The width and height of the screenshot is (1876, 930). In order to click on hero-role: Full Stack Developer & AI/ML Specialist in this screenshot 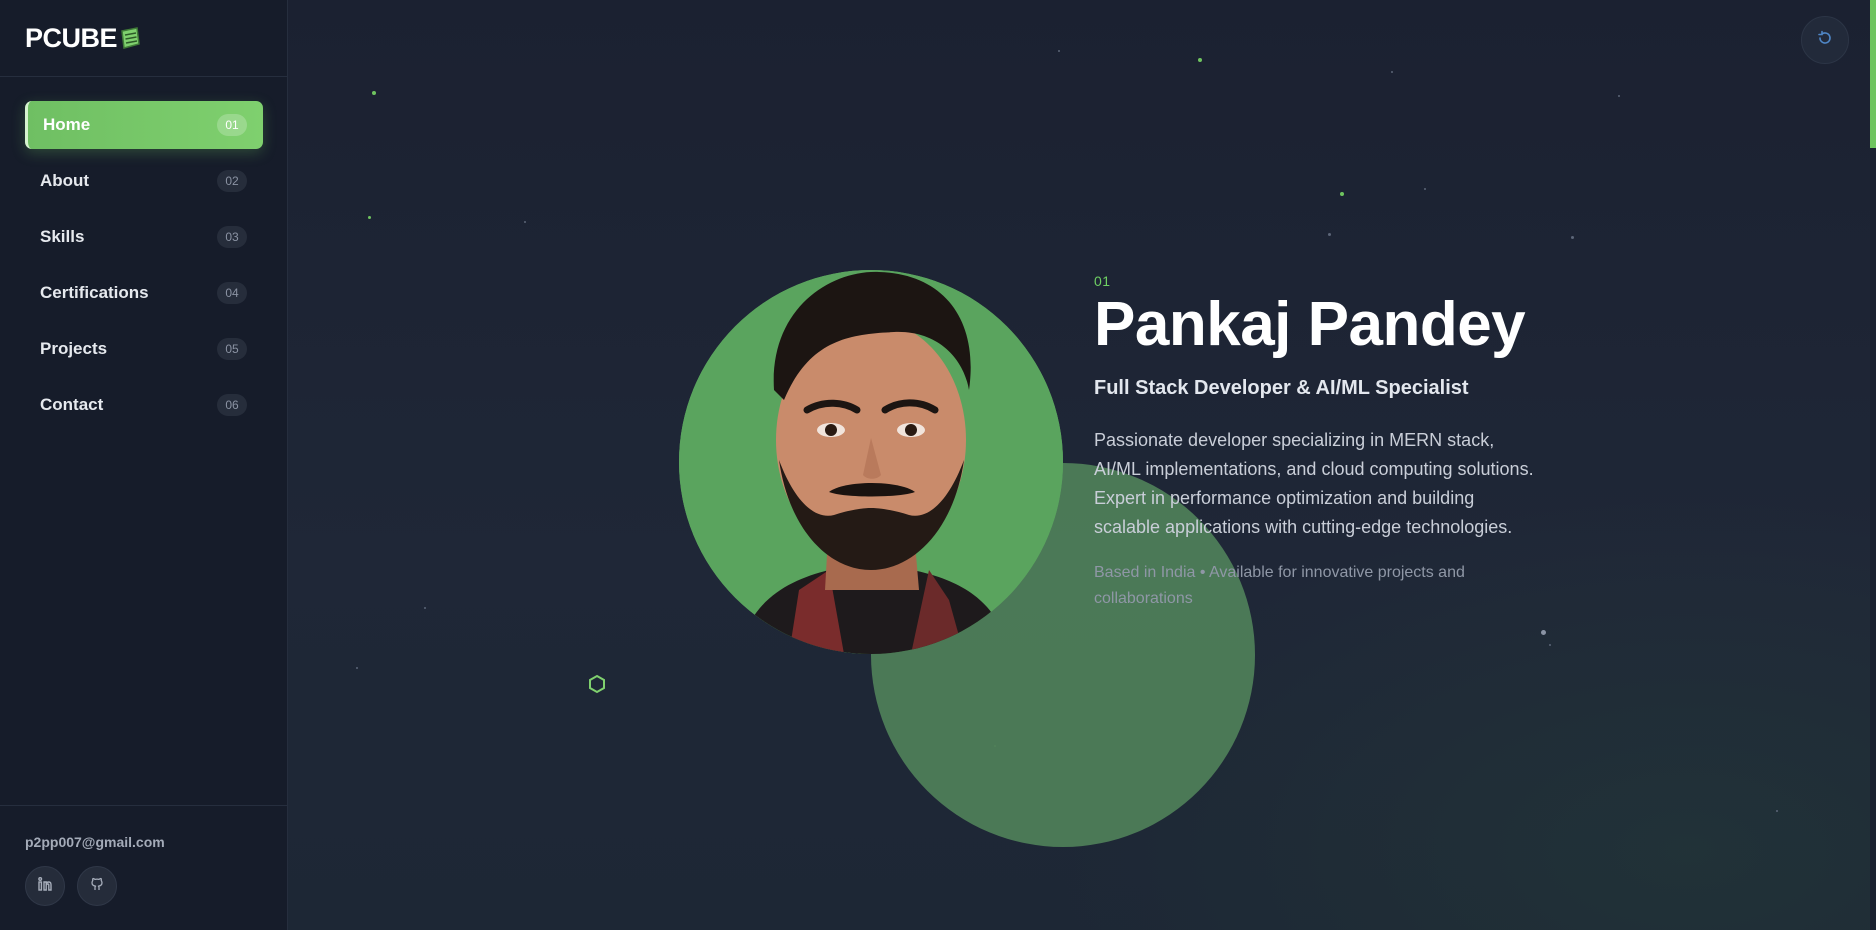, I will do `click(1281, 388)`.